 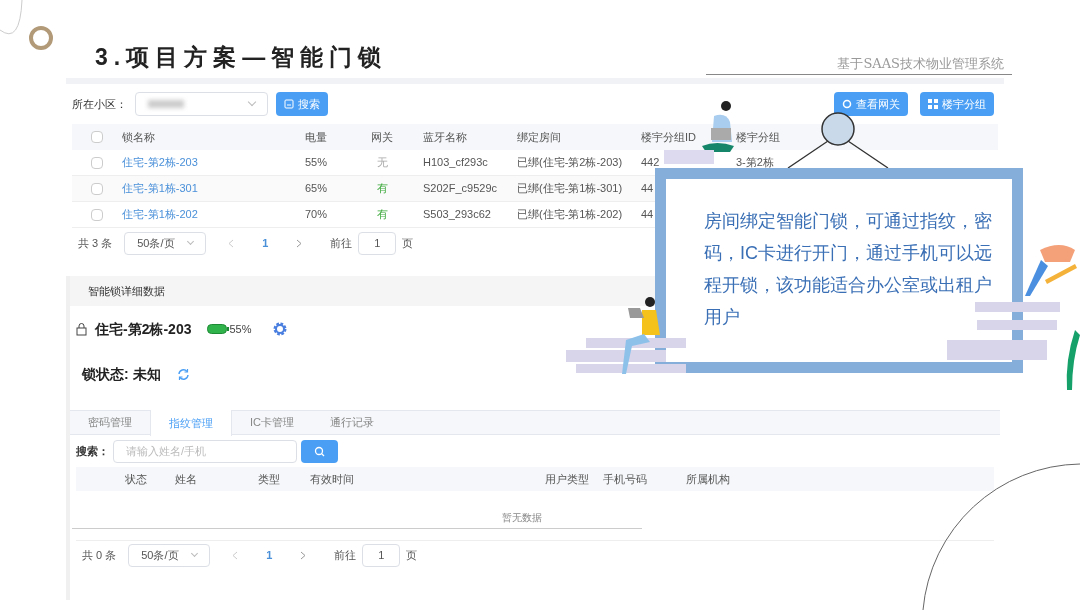 I want to click on column-header: 楼宇分组, so click(x=758, y=136).